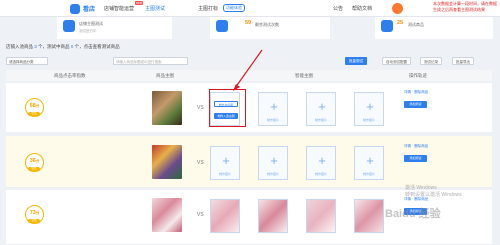 This screenshot has width=500, height=245. What do you see at coordinates (433, 191) in the screenshot?
I see `windows-activation-note: 激活 Windows 转到设置以激活 Windows` at bounding box center [433, 191].